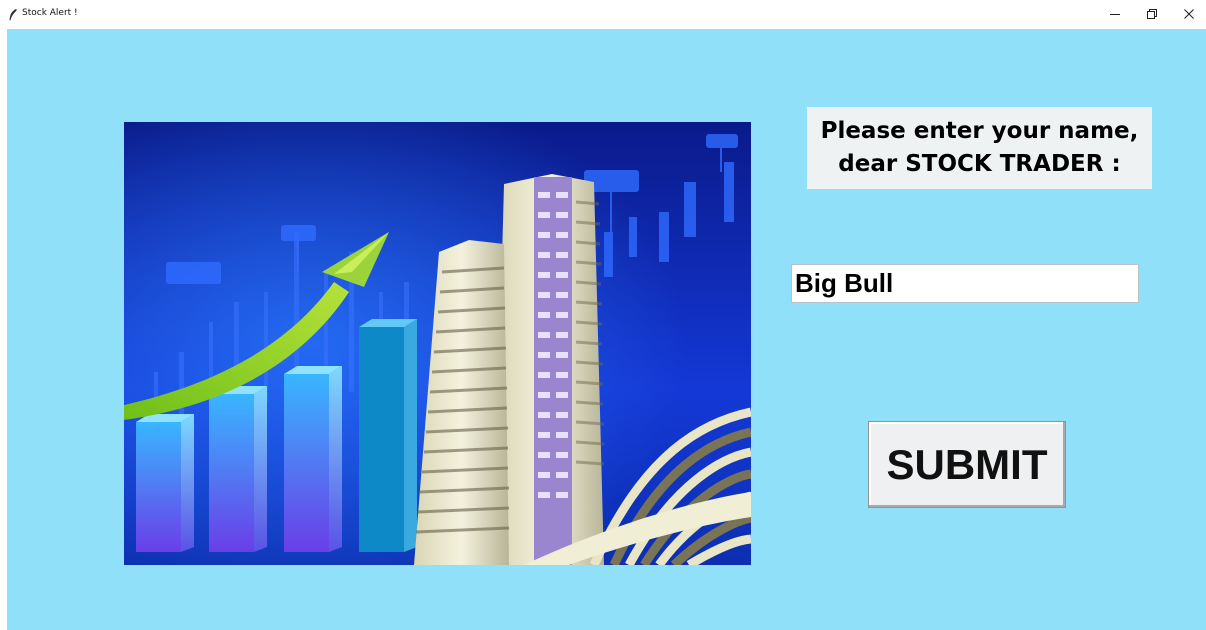  Describe the element at coordinates (965, 283) in the screenshot. I see `name-input` at that location.